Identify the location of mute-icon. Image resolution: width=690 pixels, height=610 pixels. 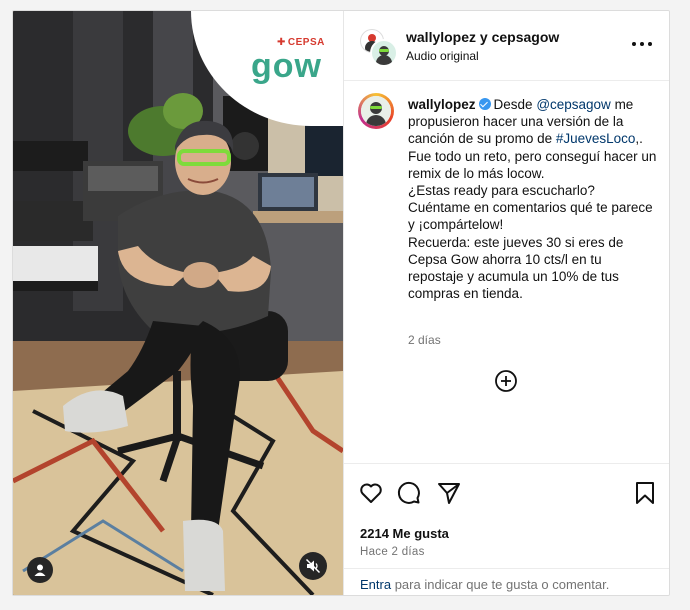
(313, 566).